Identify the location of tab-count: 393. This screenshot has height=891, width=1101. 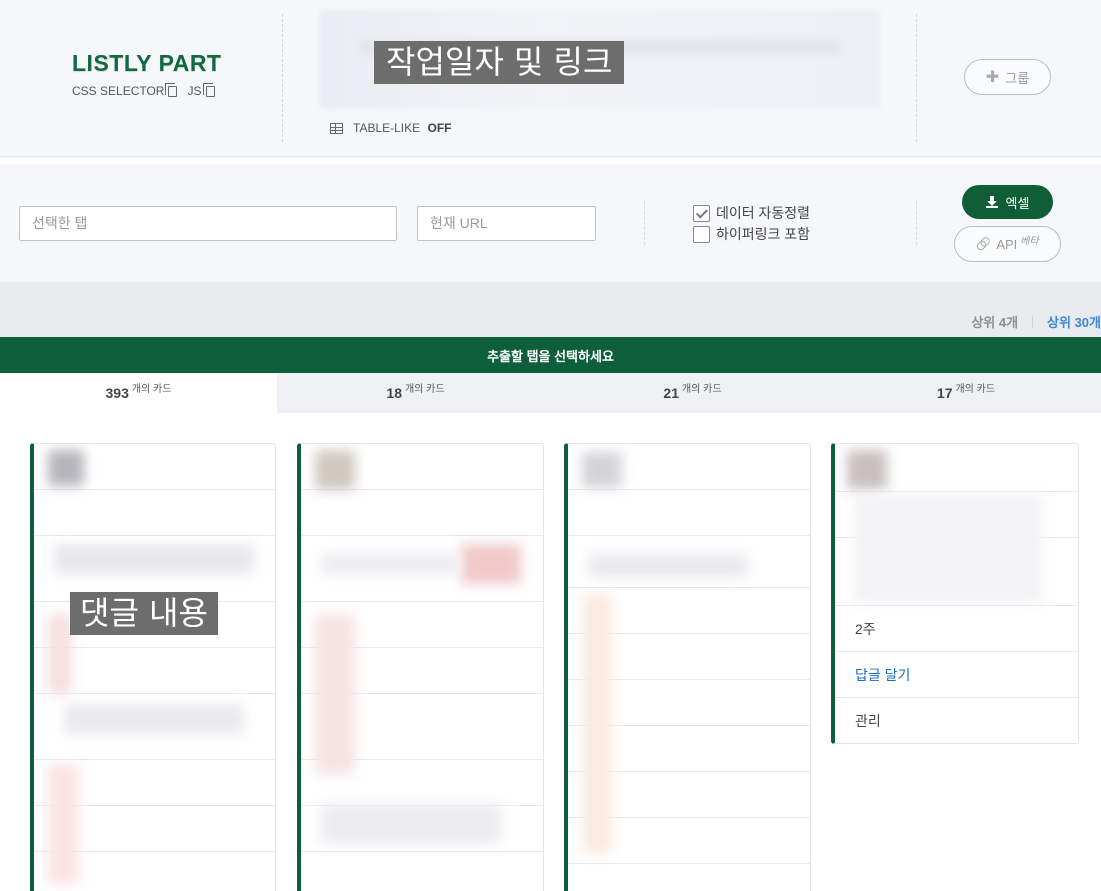
(117, 393).